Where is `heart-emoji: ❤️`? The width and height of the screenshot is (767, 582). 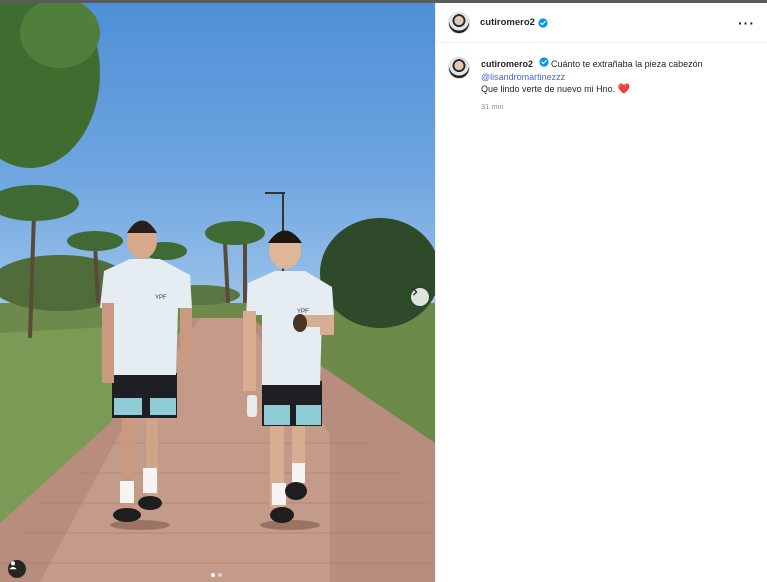
heart-emoji: ❤️ is located at coordinates (624, 89).